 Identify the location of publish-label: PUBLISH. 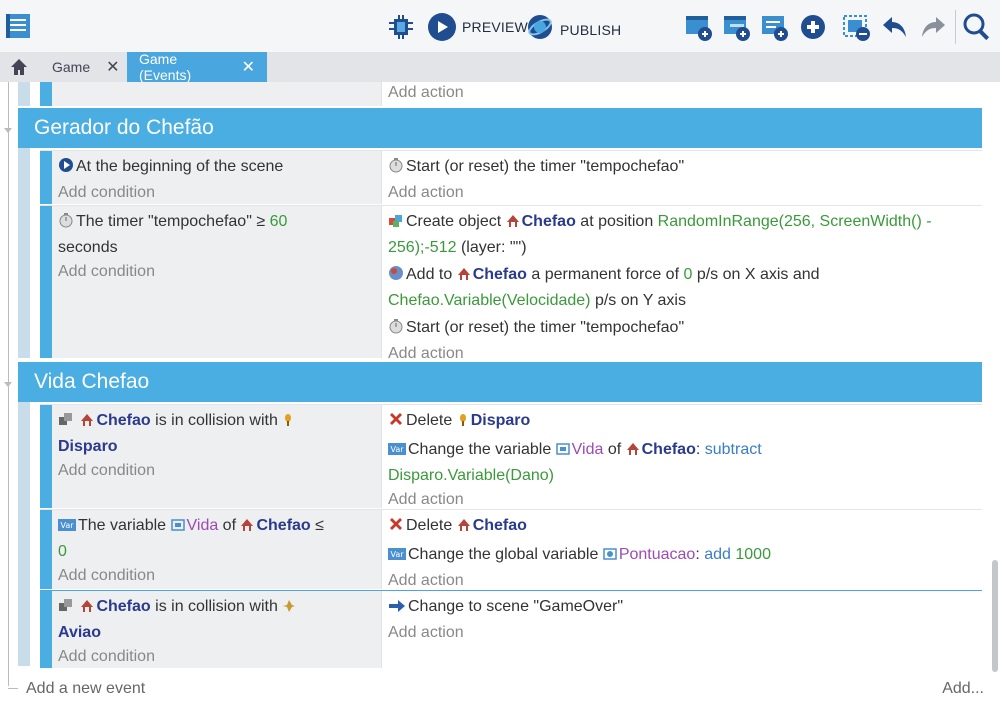
(591, 29).